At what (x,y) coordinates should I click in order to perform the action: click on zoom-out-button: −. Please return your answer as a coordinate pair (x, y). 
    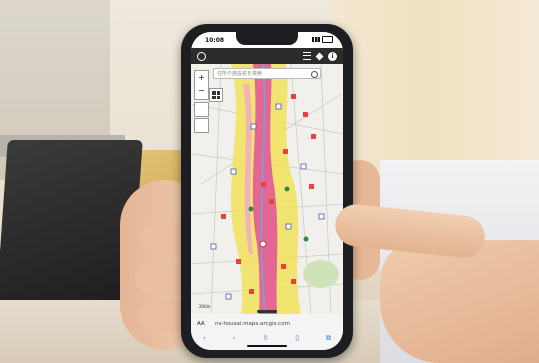
    Looking at the image, I should click on (201, 90).